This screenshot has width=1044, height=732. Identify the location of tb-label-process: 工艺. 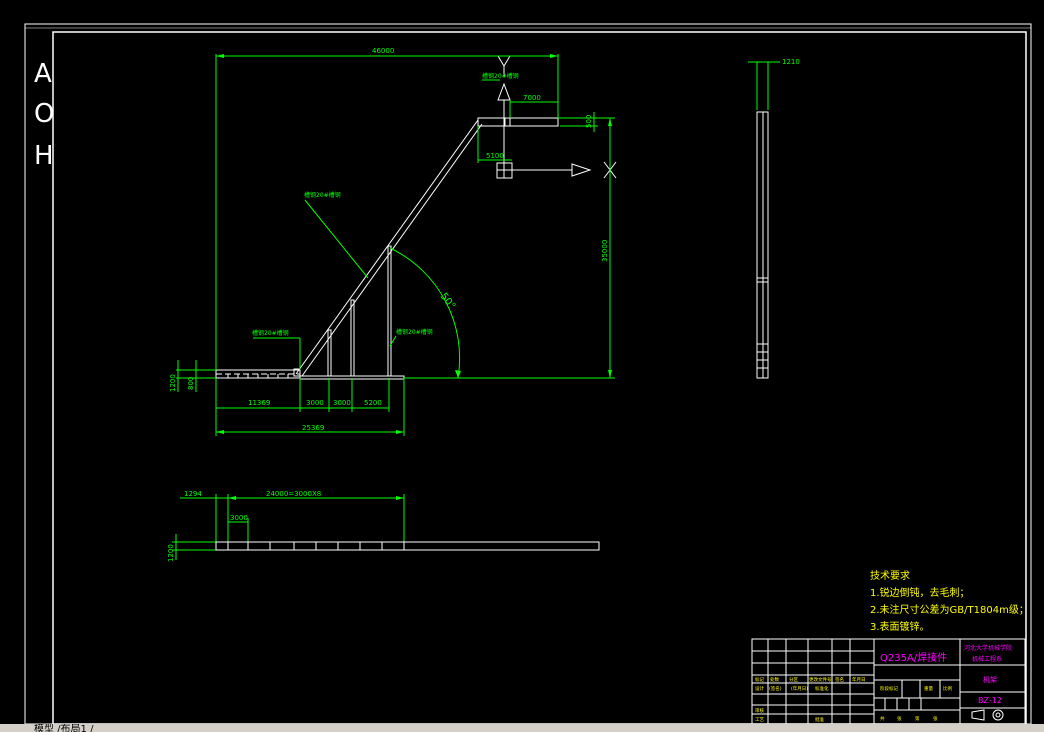
(759, 720).